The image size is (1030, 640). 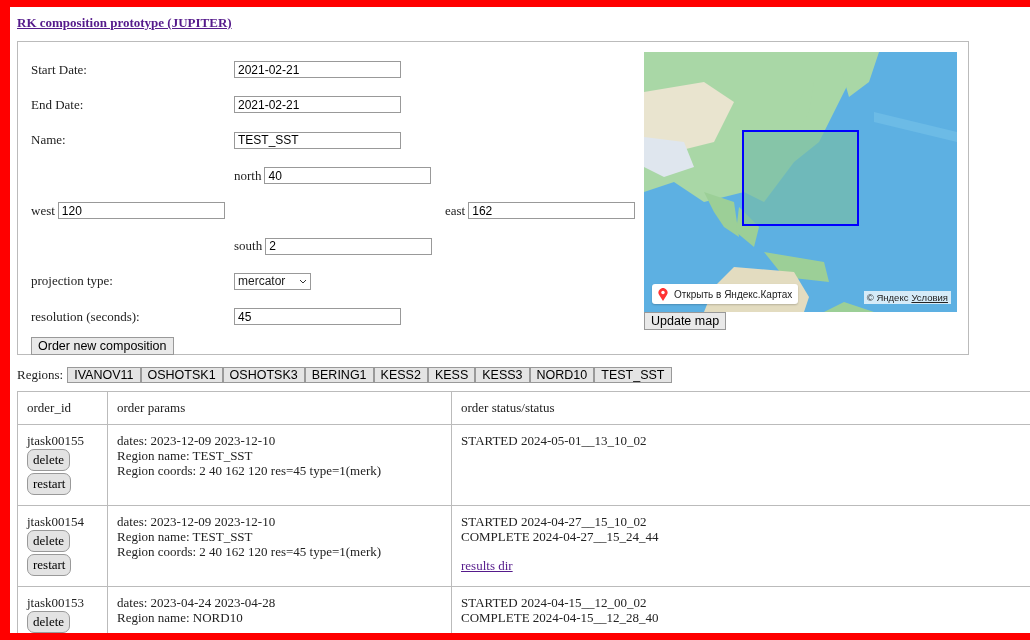 I want to click on field-label: projection type:, so click(x=72, y=281).